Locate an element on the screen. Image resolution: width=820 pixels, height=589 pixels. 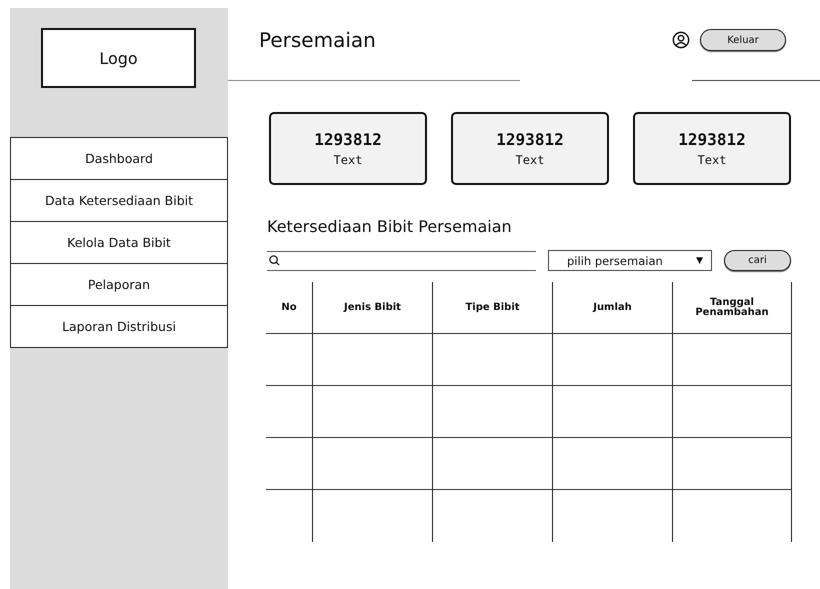
logout-button: Keluar is located at coordinates (743, 40).